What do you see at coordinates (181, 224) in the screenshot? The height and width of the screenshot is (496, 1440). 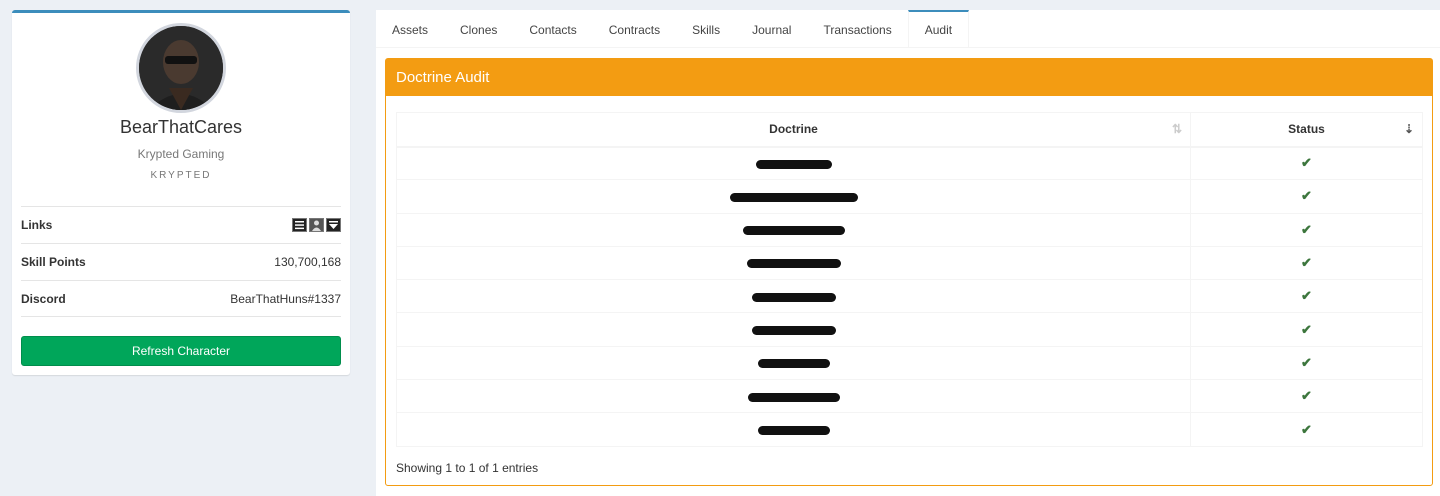 I see `links-row: Links` at bounding box center [181, 224].